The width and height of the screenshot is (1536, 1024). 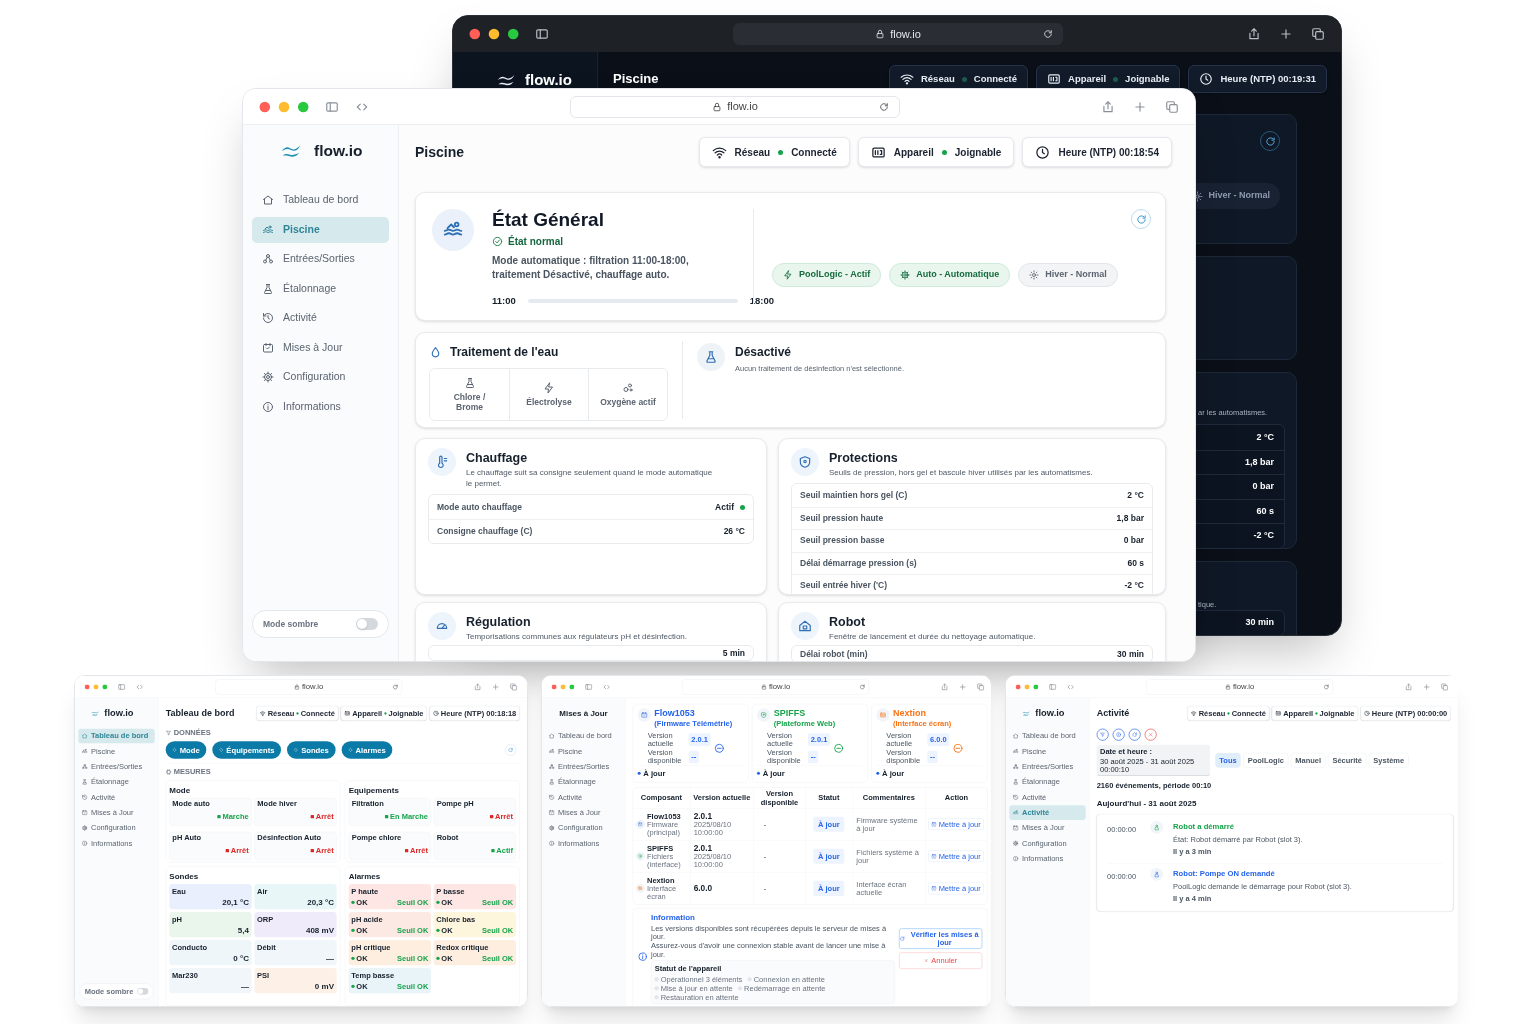 I want to click on setting-value: 5 min, so click(x=733, y=653).